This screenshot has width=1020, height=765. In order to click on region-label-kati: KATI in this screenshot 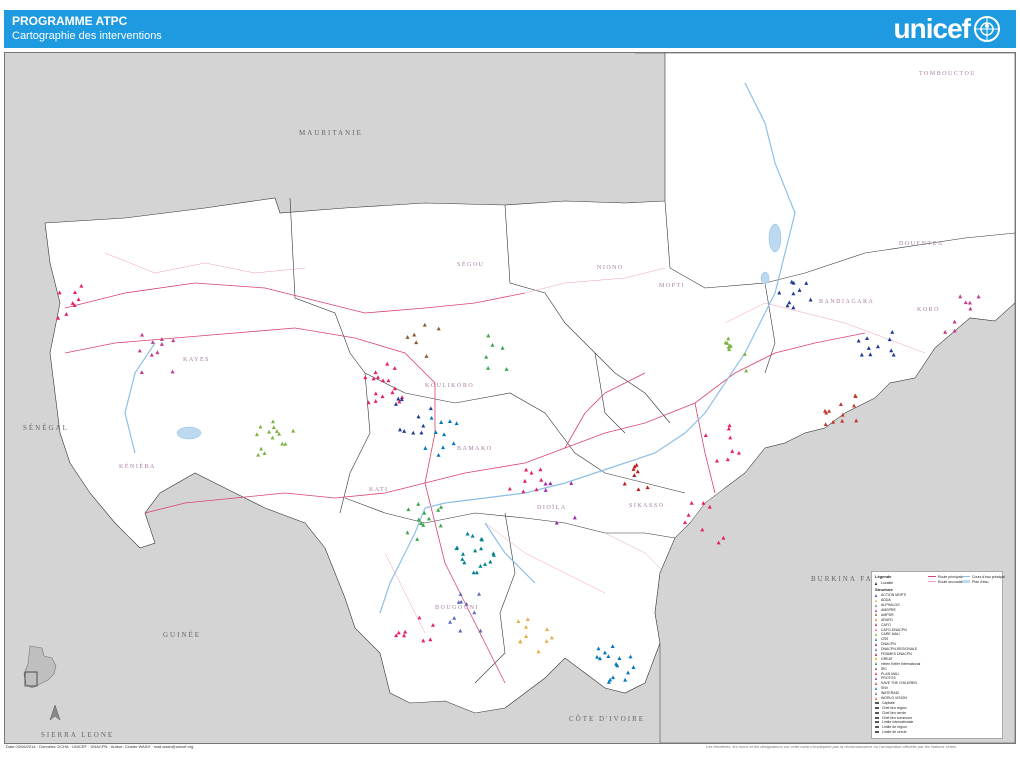, I will do `click(379, 490)`.